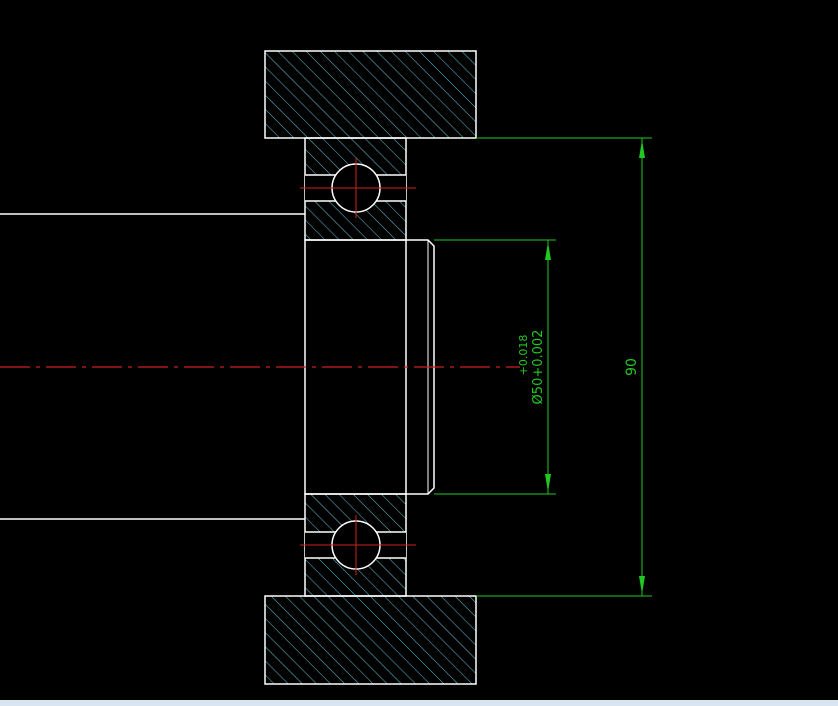 Image resolution: width=838 pixels, height=706 pixels. What do you see at coordinates (632, 367) in the screenshot?
I see `outer-diameter-text: 90` at bounding box center [632, 367].